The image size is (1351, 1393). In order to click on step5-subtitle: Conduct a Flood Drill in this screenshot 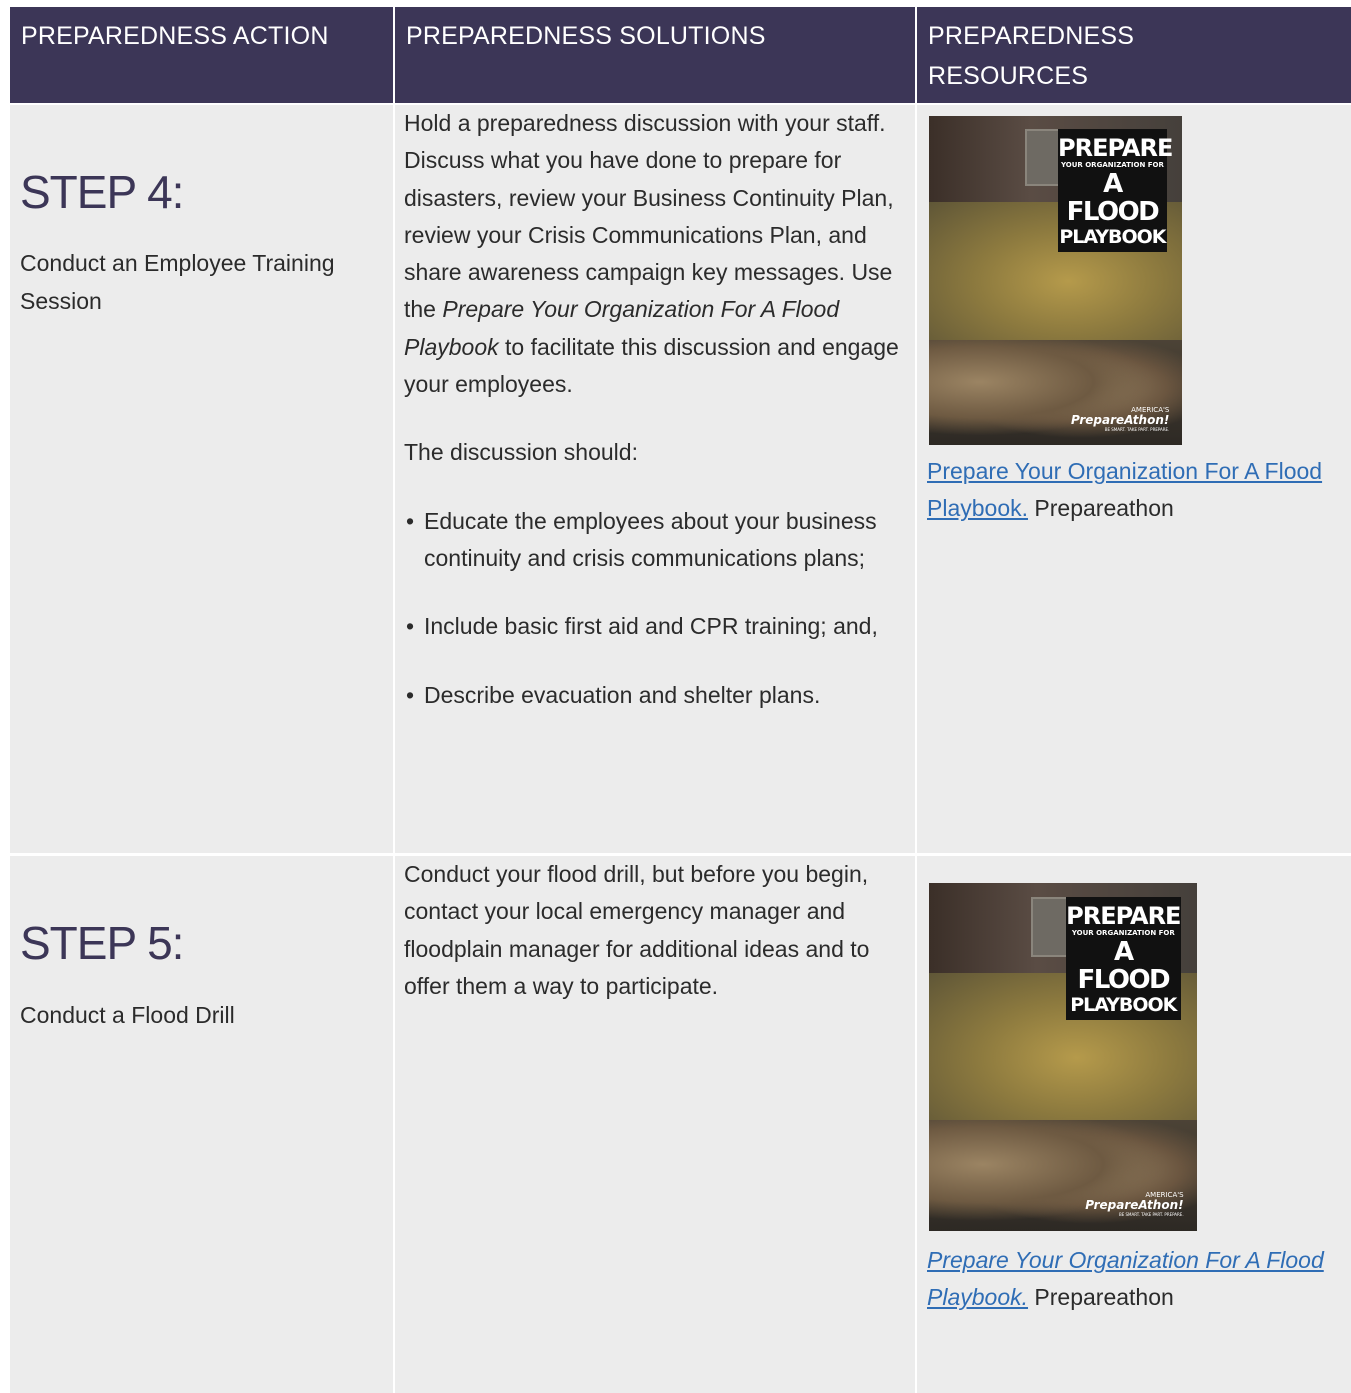, I will do `click(127, 1015)`.